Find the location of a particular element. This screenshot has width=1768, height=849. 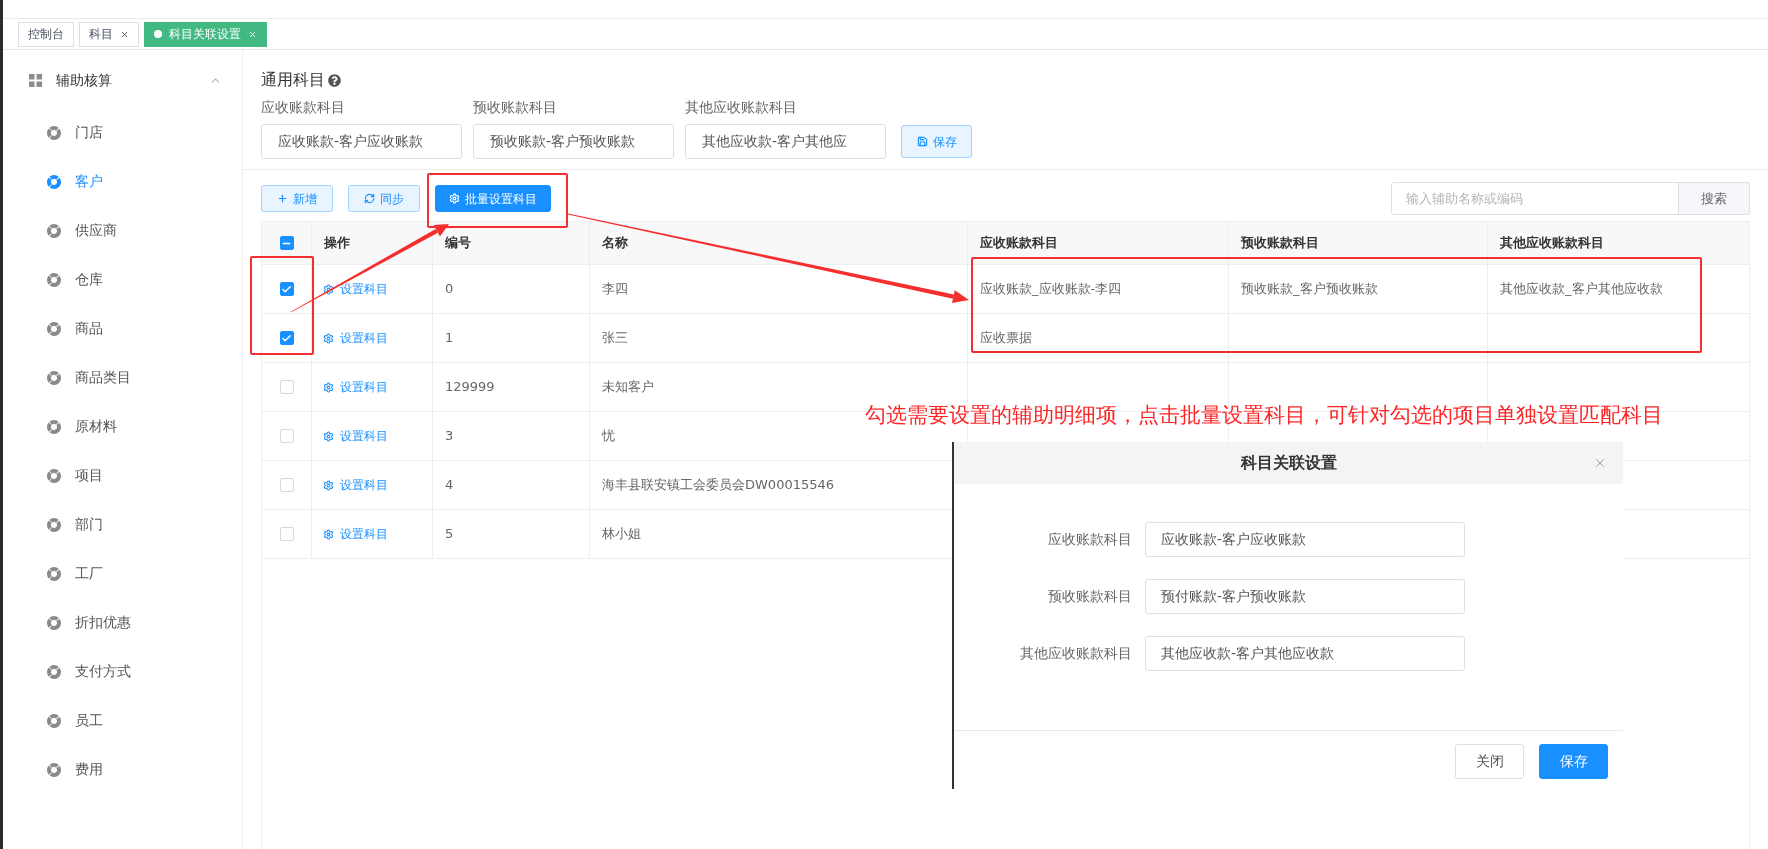

table-cell: 应收票据 is located at coordinates (1098, 338).